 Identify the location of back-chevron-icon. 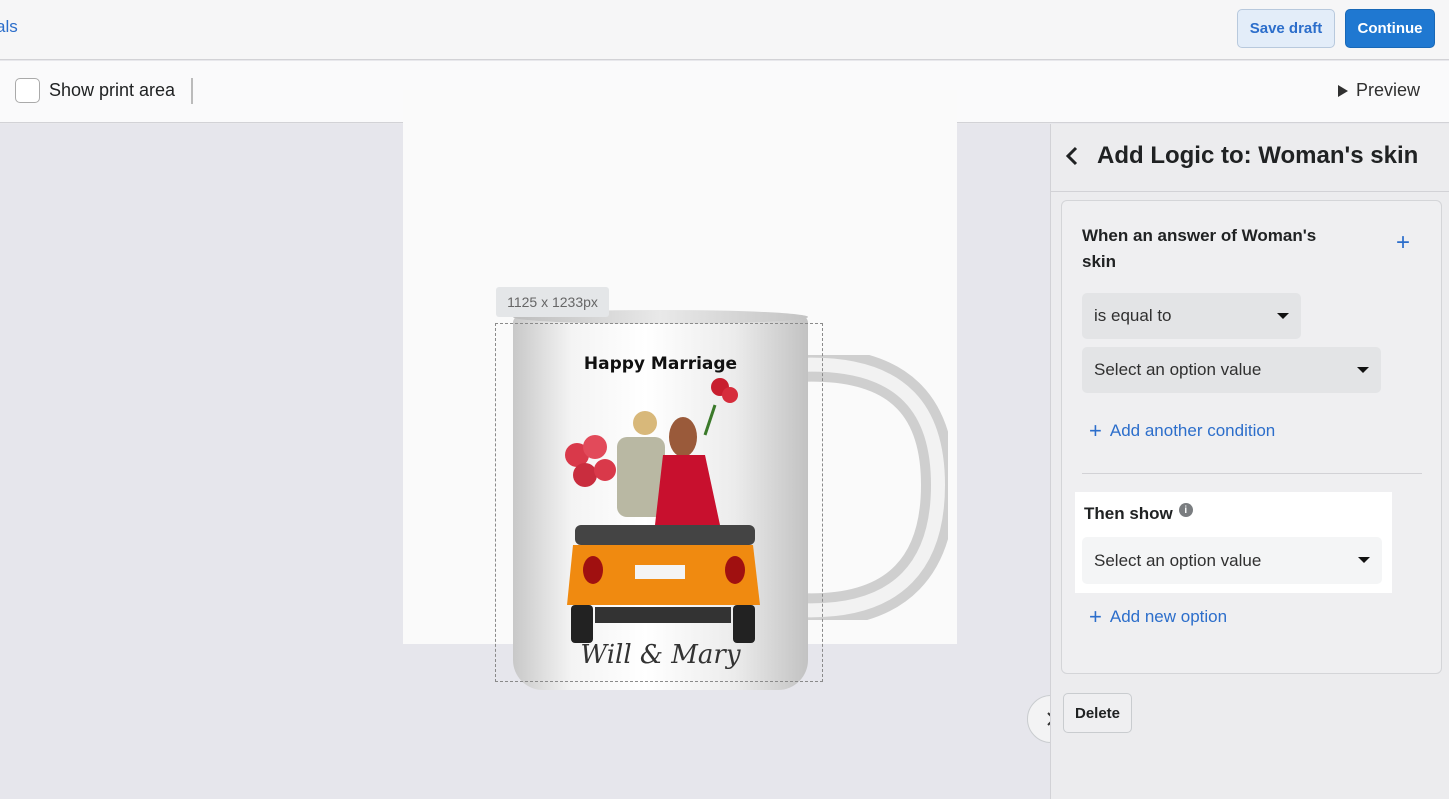
(1073, 156).